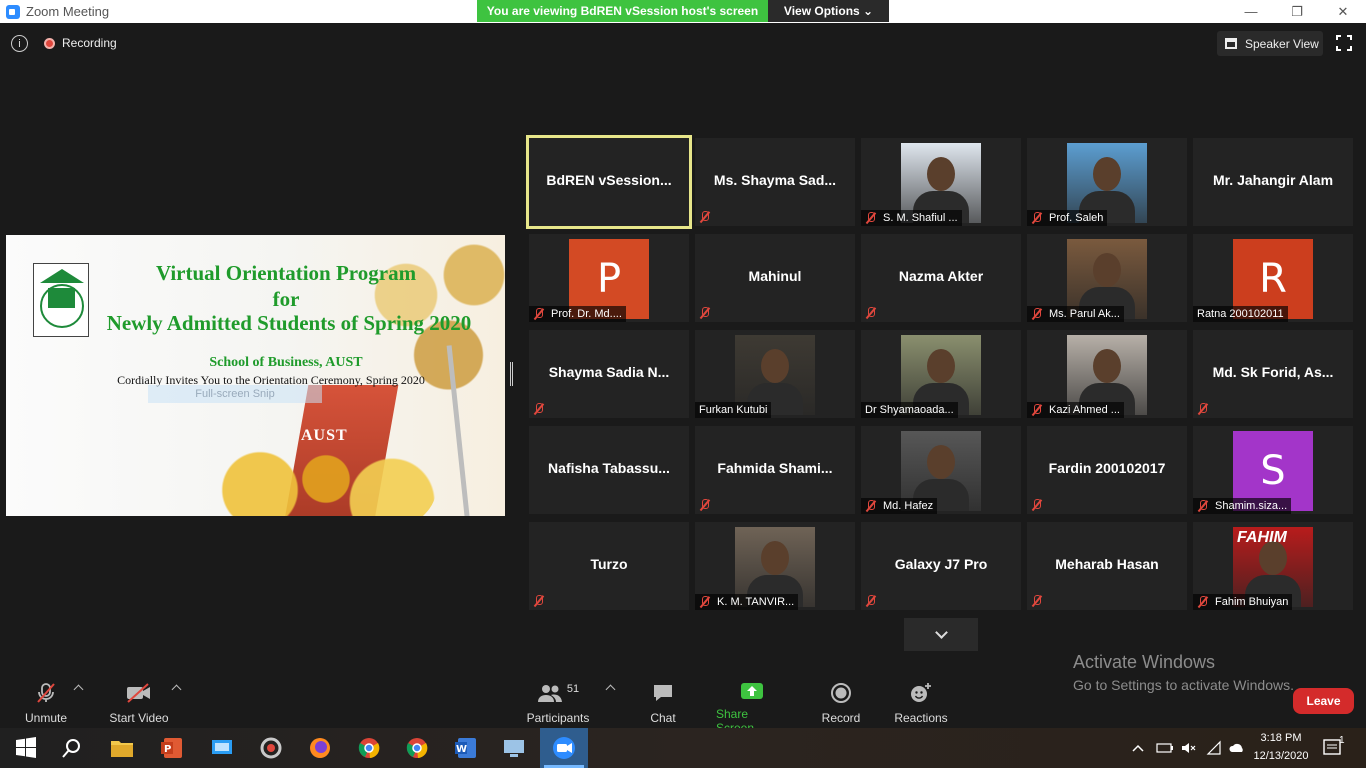 The width and height of the screenshot is (1366, 768). What do you see at coordinates (19, 43) in the screenshot?
I see `meeting-info-icon: i` at bounding box center [19, 43].